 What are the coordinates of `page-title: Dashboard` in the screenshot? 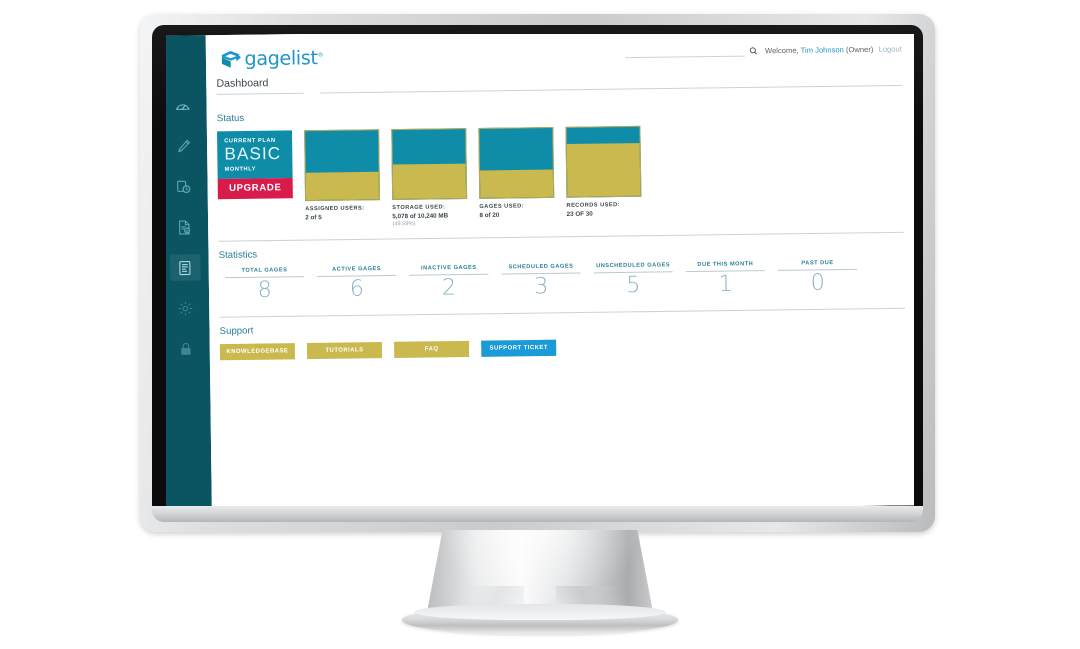 It's located at (260, 85).